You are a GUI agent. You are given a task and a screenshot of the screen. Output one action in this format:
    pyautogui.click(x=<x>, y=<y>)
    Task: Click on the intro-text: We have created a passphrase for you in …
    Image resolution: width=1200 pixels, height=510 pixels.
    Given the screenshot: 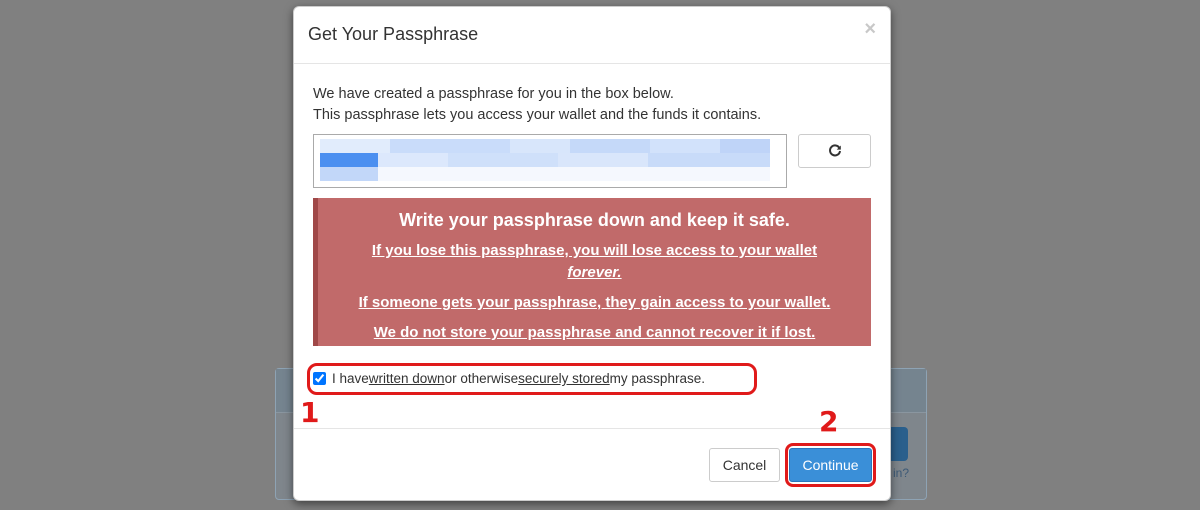 What is the action you would take?
    pyautogui.click(x=537, y=105)
    